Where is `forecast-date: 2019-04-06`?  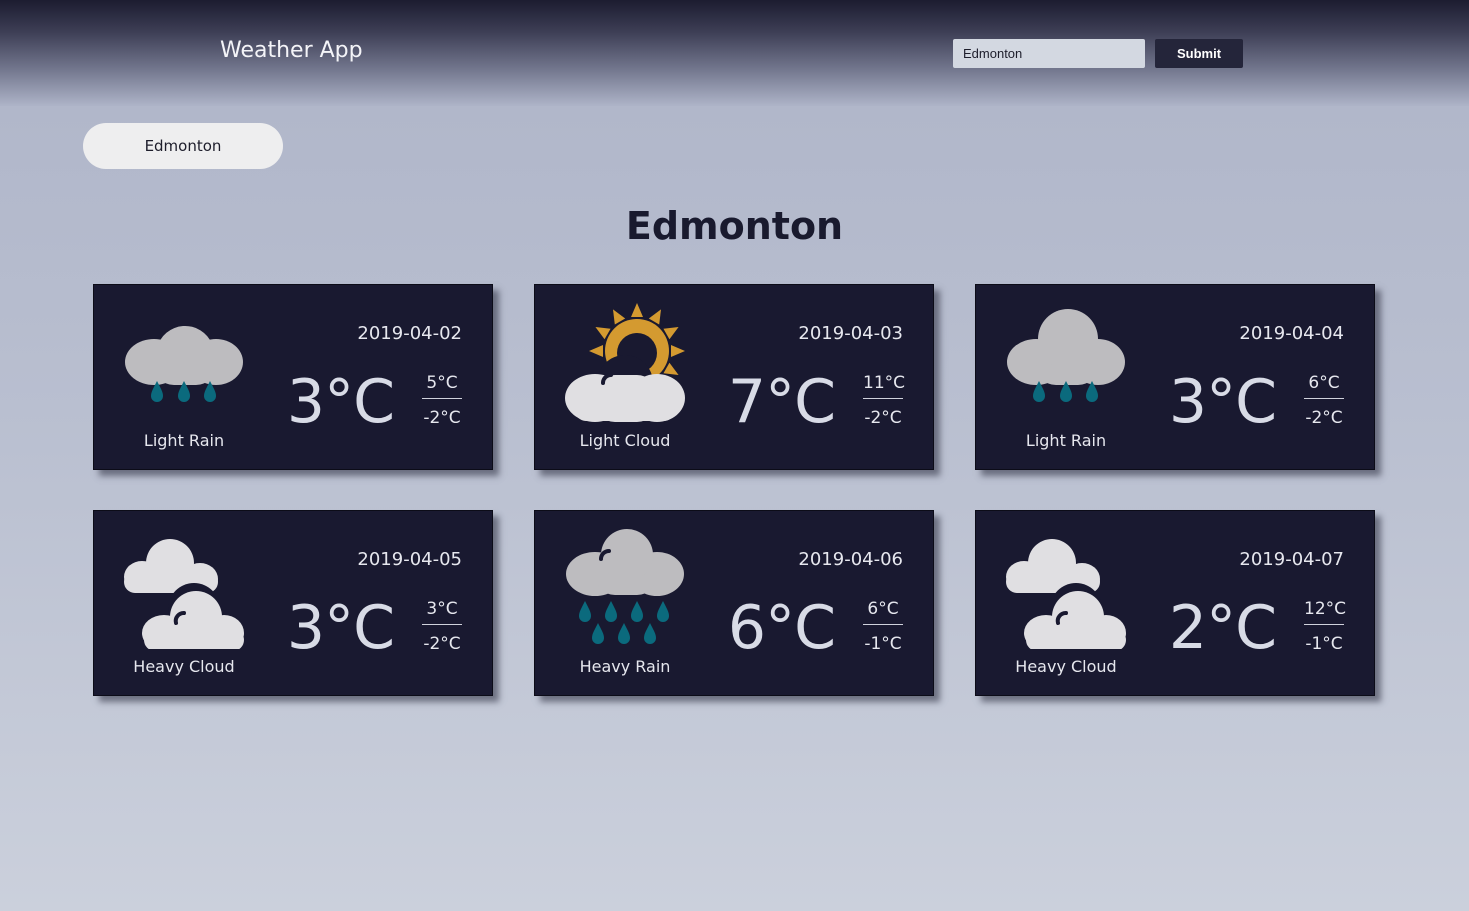 forecast-date: 2019-04-06 is located at coordinates (850, 559).